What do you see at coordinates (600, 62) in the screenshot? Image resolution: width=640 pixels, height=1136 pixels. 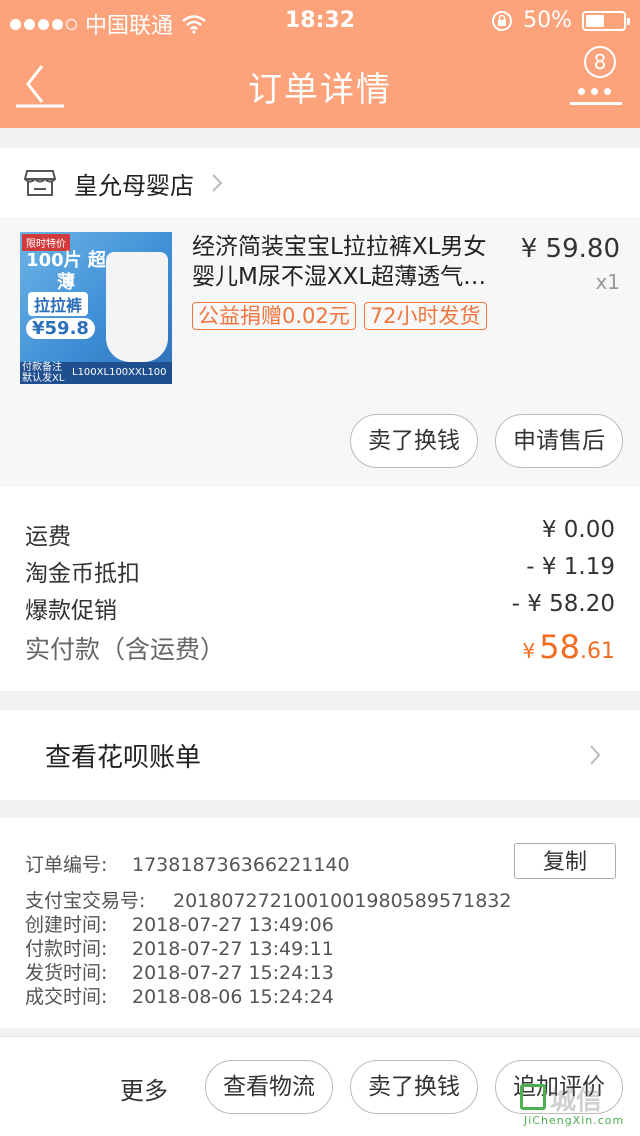 I see `notification-badge: 8` at bounding box center [600, 62].